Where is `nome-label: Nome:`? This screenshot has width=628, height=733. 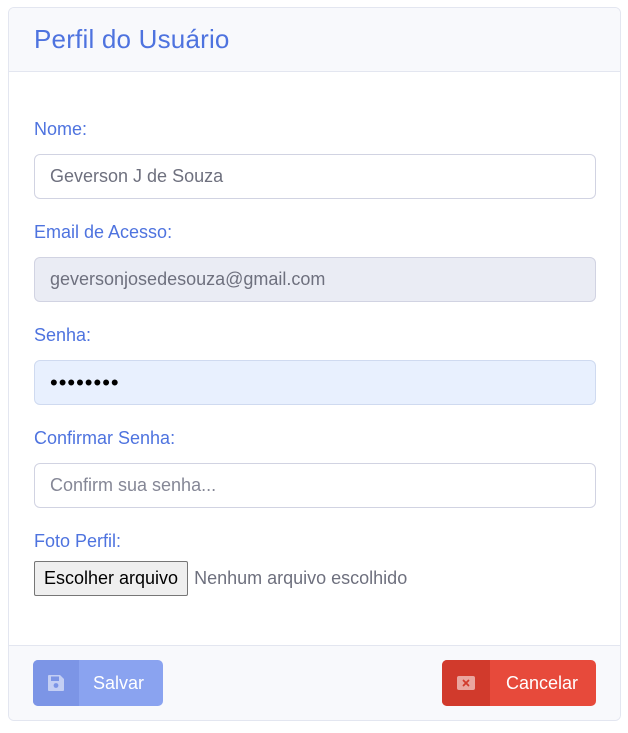
nome-label: Nome: is located at coordinates (61, 129).